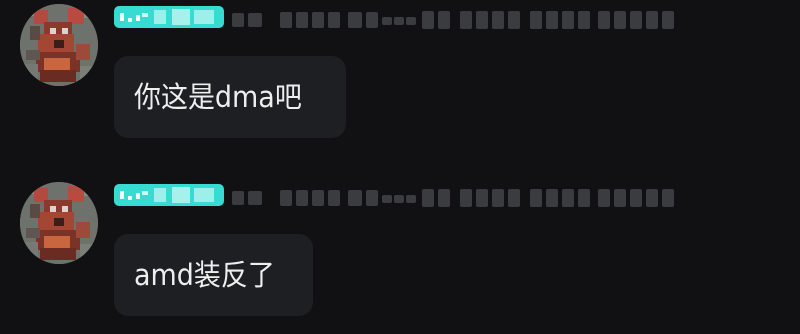  I want to click on message-bubble: amd装反了, so click(213, 275).